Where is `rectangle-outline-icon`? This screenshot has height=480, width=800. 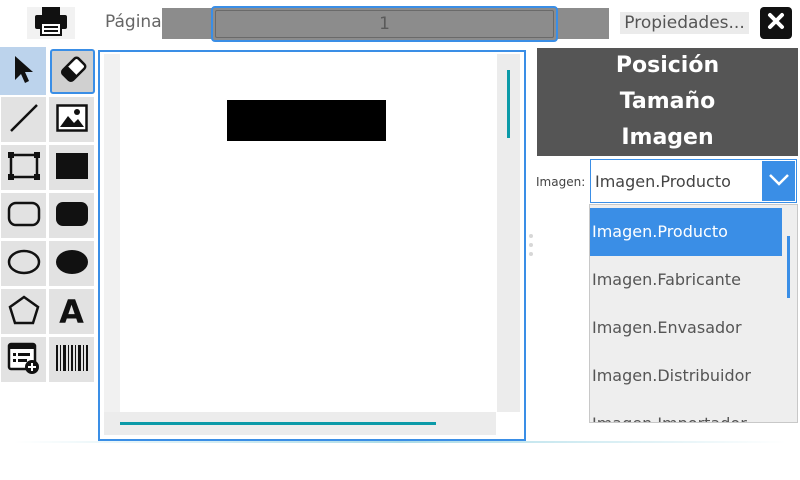
rectangle-outline-icon is located at coordinates (24, 168).